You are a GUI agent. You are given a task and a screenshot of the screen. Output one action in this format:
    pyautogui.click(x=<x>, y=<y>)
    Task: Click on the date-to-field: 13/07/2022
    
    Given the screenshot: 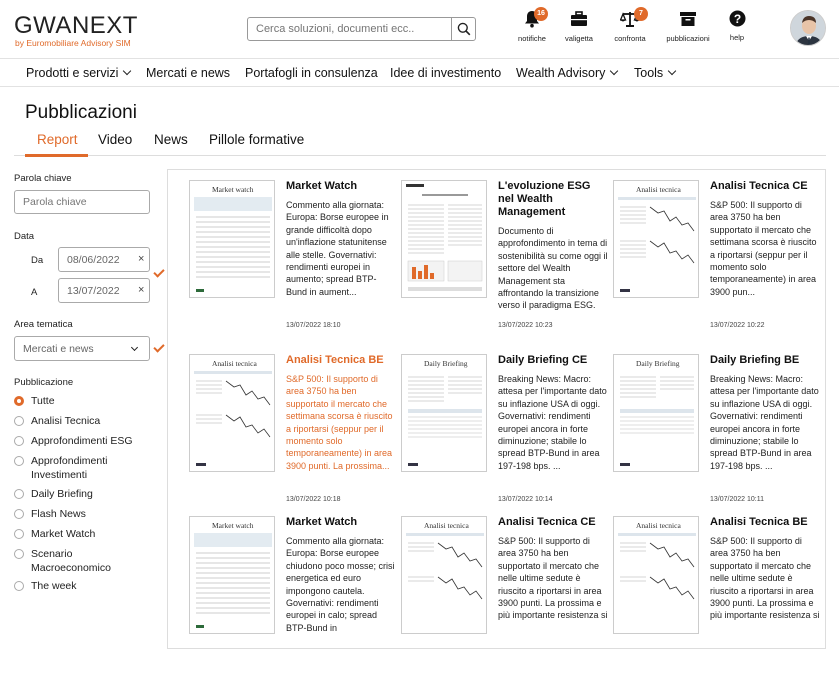 What is the action you would take?
    pyautogui.click(x=104, y=290)
    